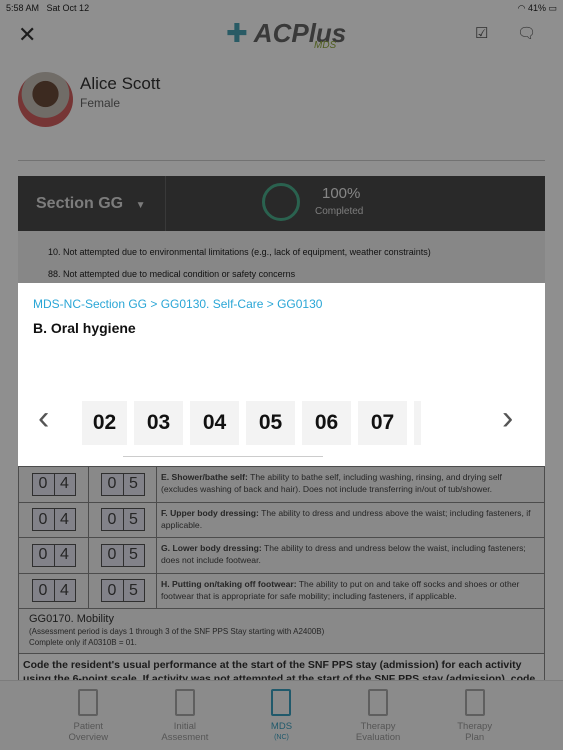 The height and width of the screenshot is (750, 563). What do you see at coordinates (104, 423) in the screenshot?
I see `choice-02: 02` at bounding box center [104, 423].